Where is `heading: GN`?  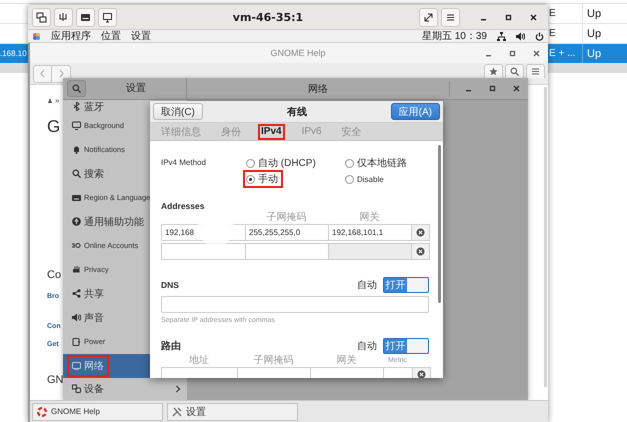
heading: GN is located at coordinates (55, 380).